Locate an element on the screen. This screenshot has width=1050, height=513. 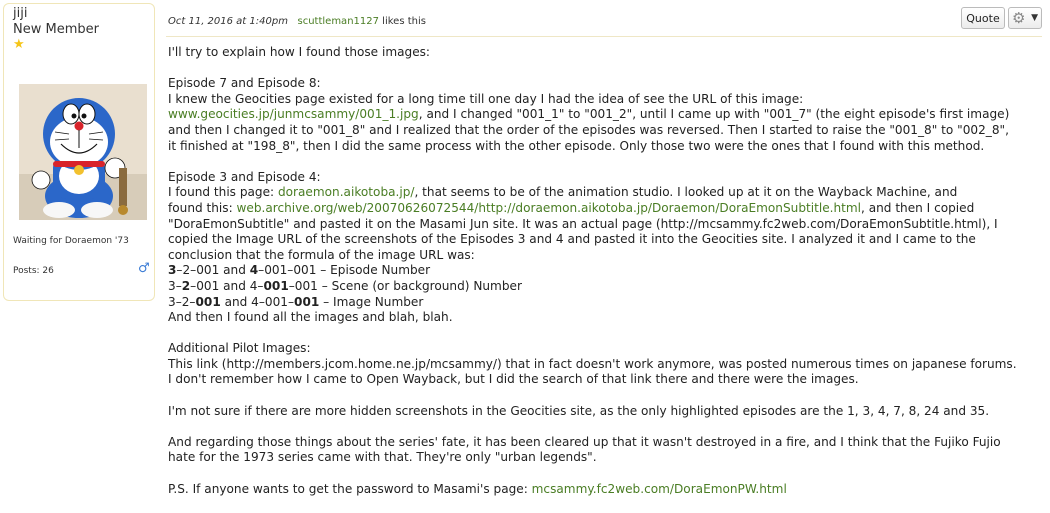
text-fragment: 3–2– is located at coordinates (182, 301).